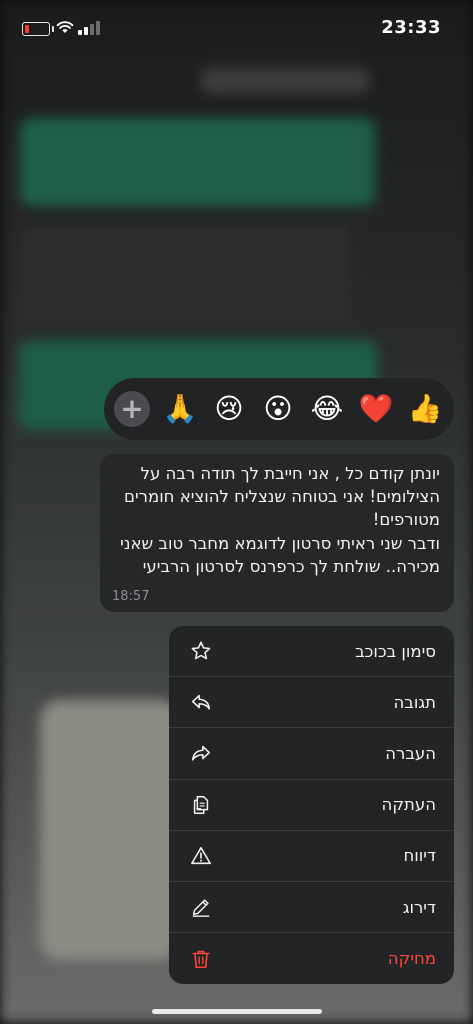  I want to click on menu-label-copy: העתקה, so click(408, 805).